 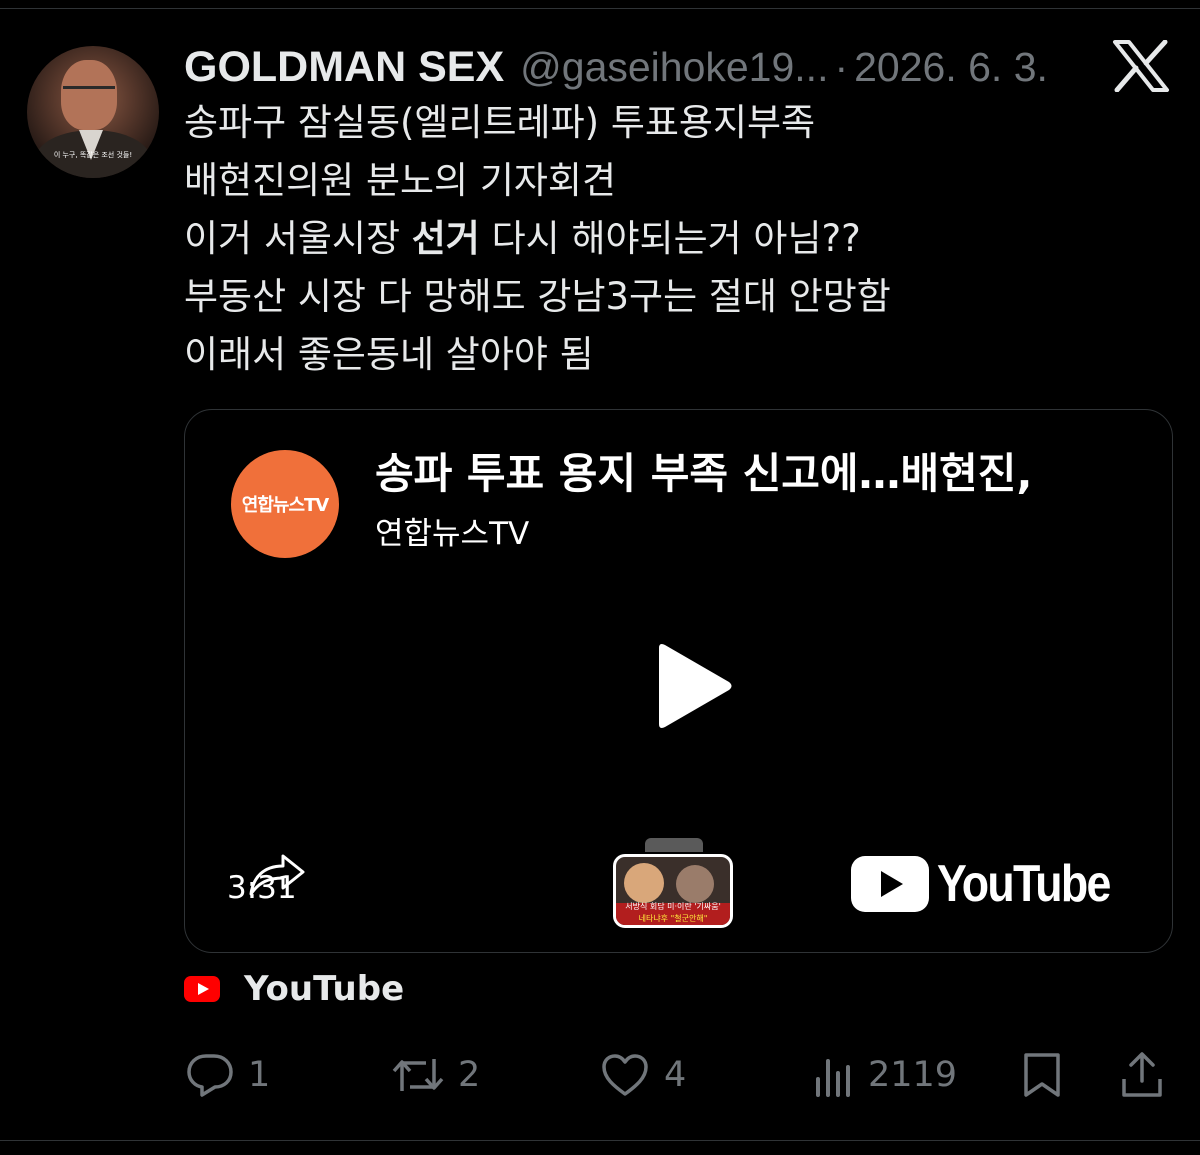 What do you see at coordinates (675, 1075) in the screenshot?
I see `like-count: 4` at bounding box center [675, 1075].